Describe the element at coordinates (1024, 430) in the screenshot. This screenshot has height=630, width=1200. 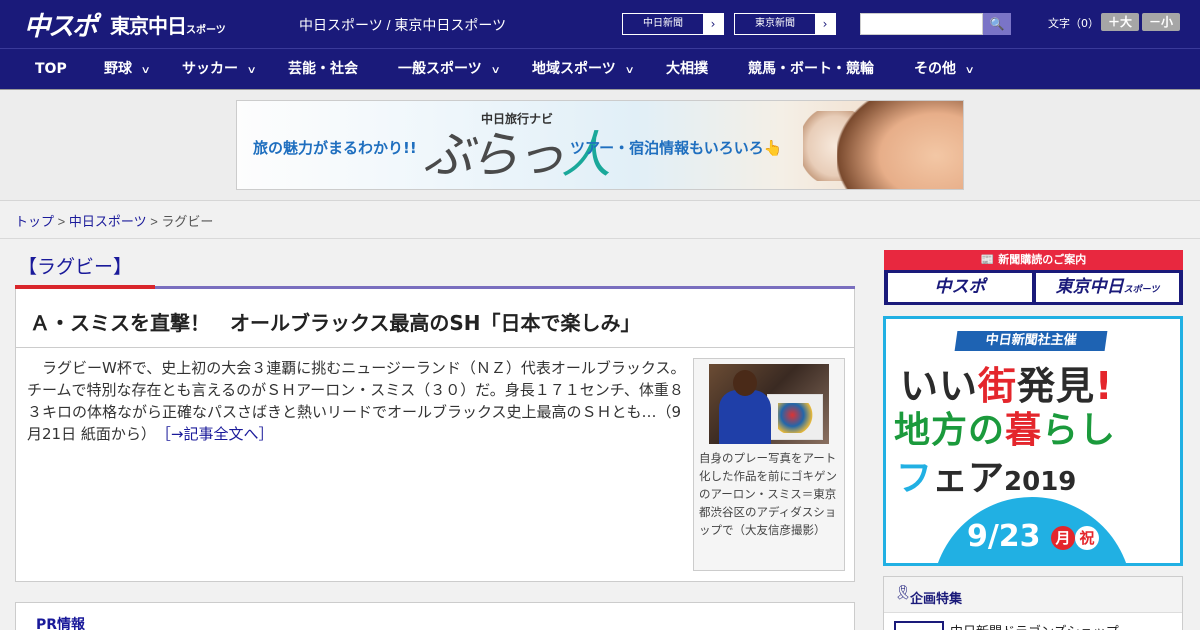
I see `fair-l2-b: 暮` at that location.